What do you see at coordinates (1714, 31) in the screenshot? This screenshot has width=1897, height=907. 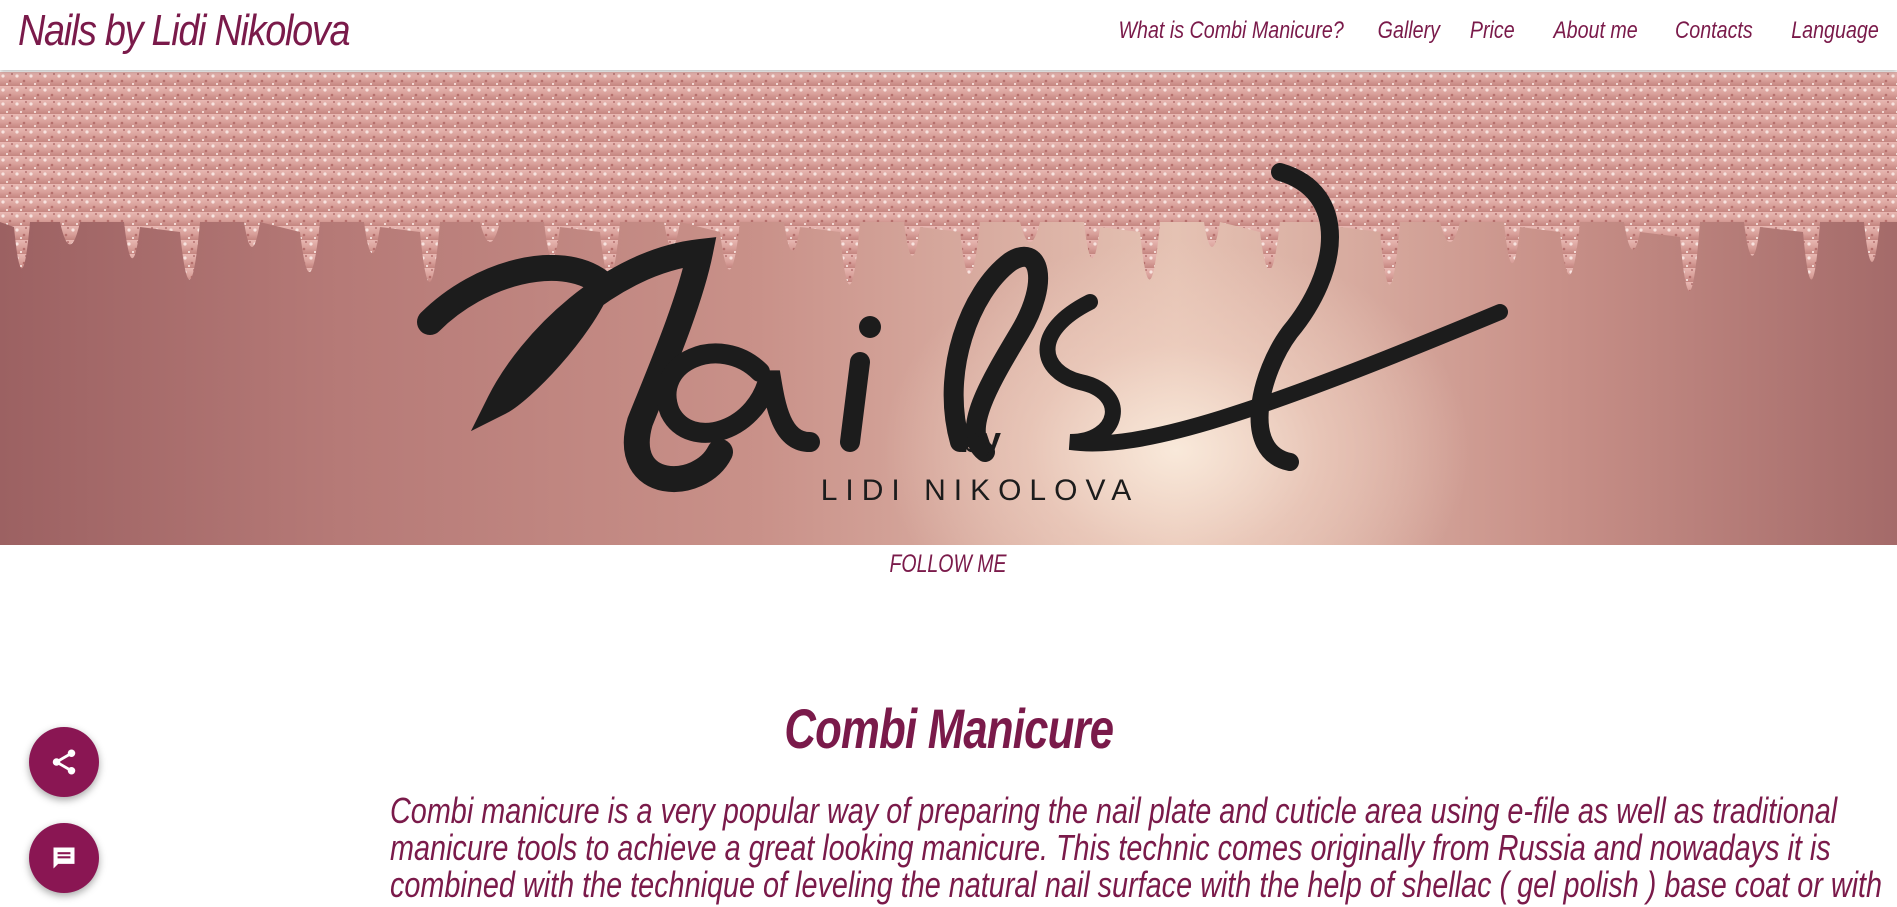 I see `nav-contacts: Contacts` at bounding box center [1714, 31].